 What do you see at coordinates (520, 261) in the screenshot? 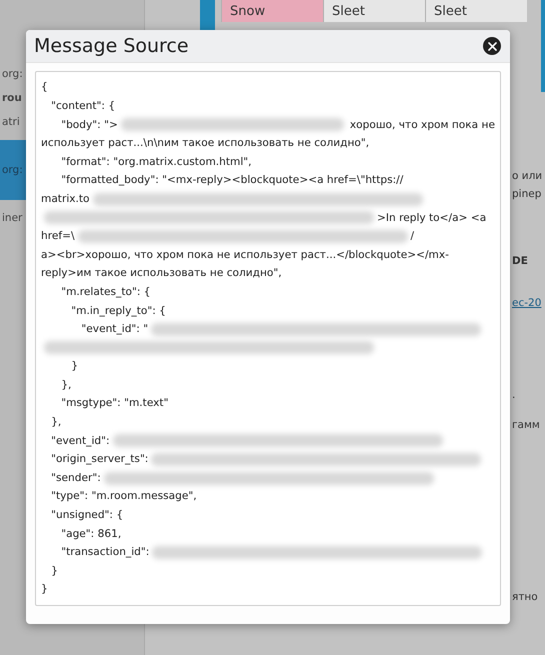
I see `heading: DE` at bounding box center [520, 261].